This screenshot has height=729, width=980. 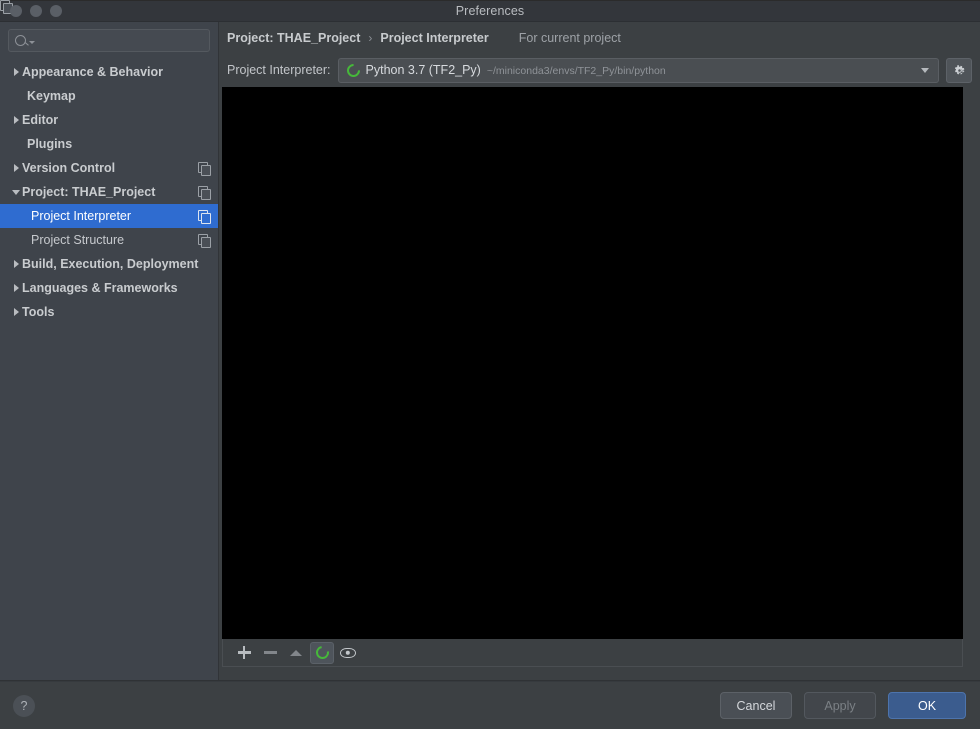 I want to click on minimize-button, so click(x=36, y=10).